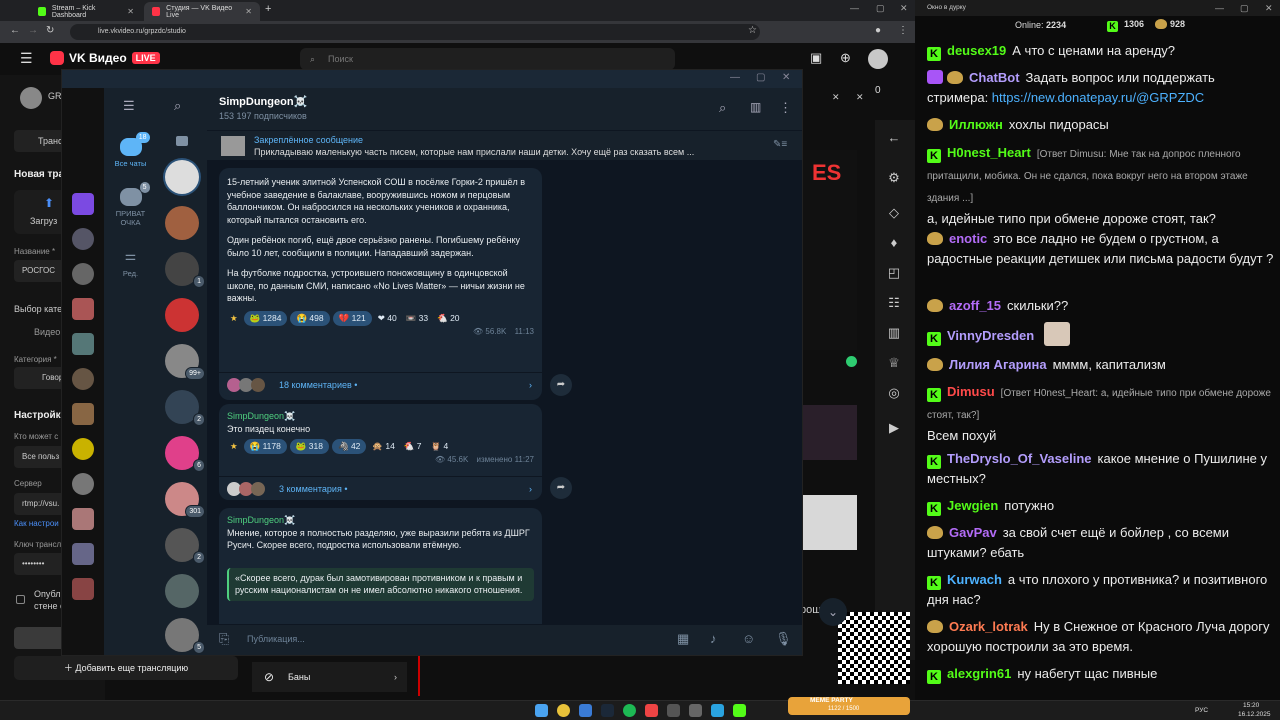  I want to click on chat-username: Лилия Агарина, so click(998, 364).